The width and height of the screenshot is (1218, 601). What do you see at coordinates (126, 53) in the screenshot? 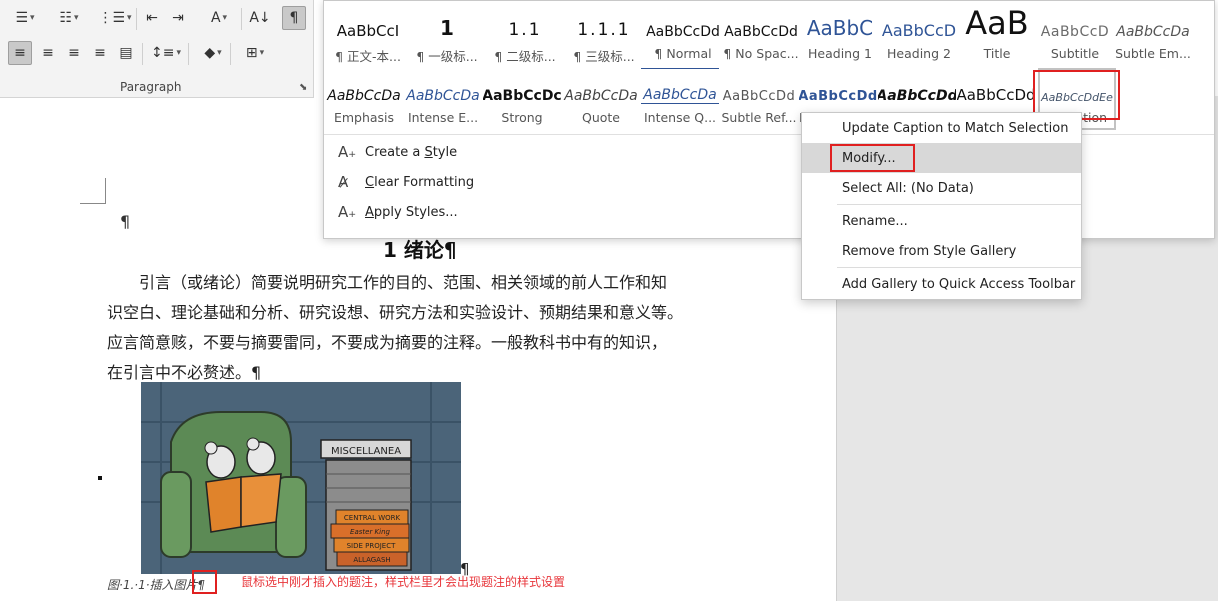
I see `distributed-button: ▤` at bounding box center [126, 53].